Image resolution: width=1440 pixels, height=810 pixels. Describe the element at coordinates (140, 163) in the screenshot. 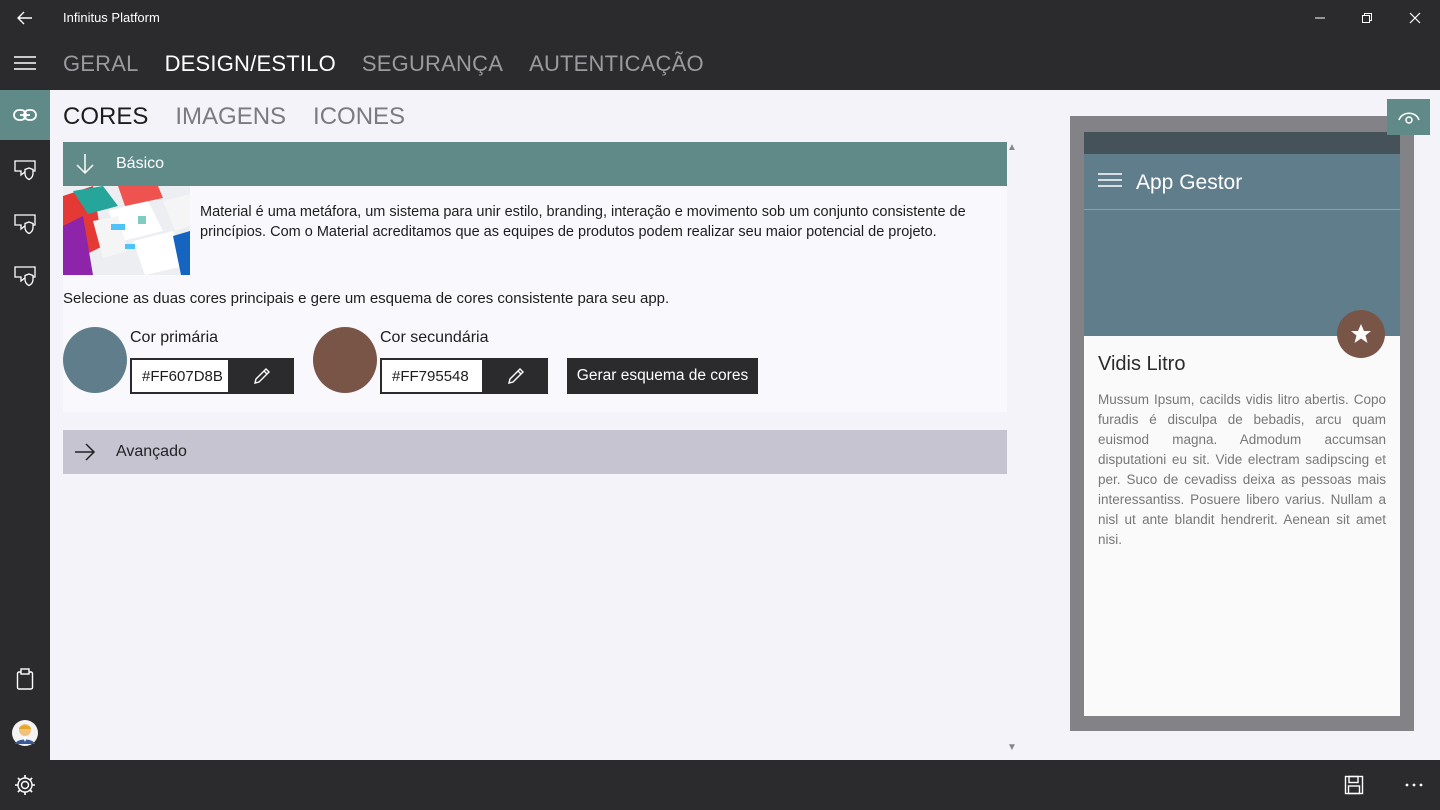

I see `basico-label: Básico` at that location.